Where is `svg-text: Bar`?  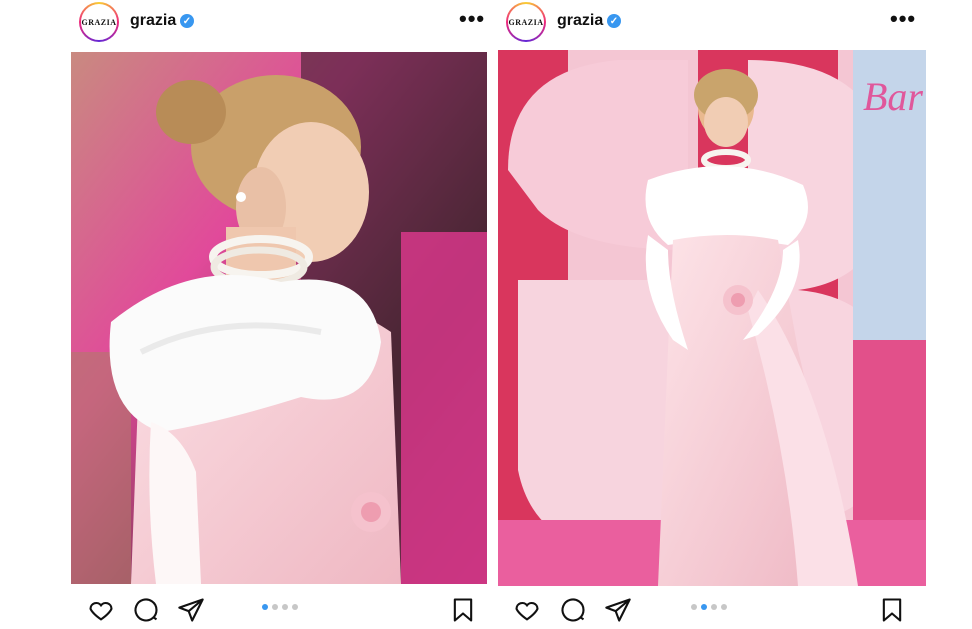 svg-text: Bar is located at coordinates (893, 96).